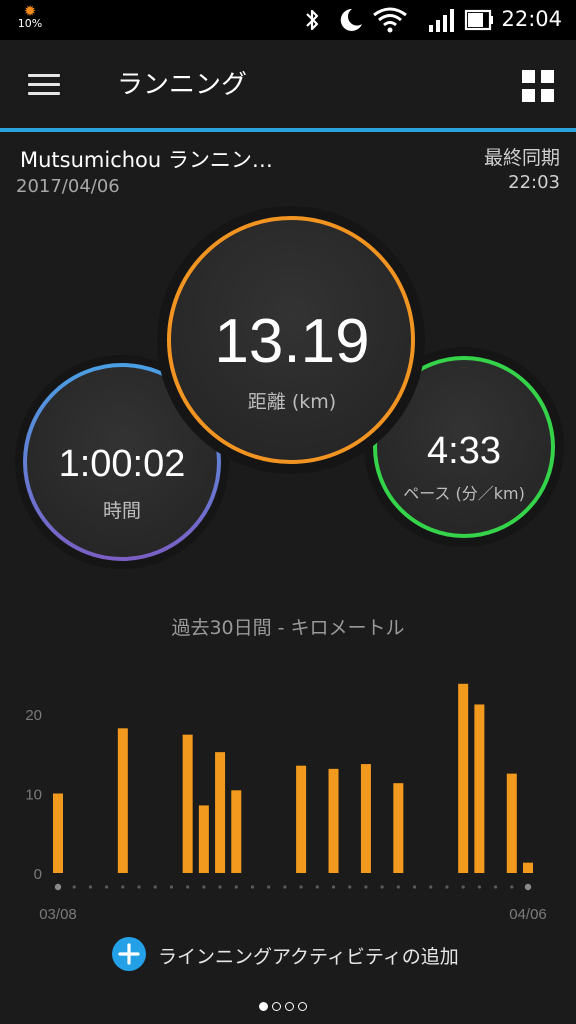 The width and height of the screenshot is (576, 1024). Describe the element at coordinates (528, 914) in the screenshot. I see `x-end-label: 04/06` at that location.